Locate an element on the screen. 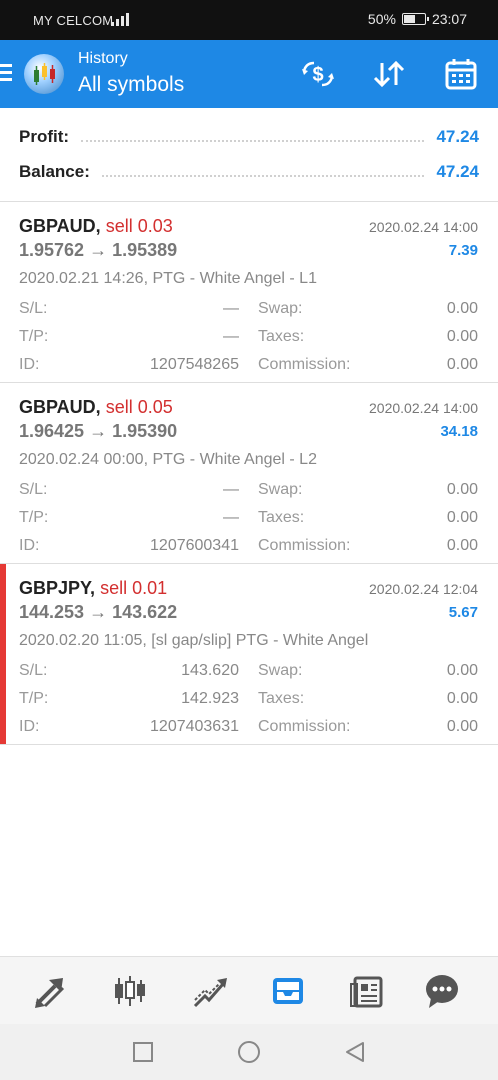 The width and height of the screenshot is (498, 1080). chat-icon is located at coordinates (442, 991).